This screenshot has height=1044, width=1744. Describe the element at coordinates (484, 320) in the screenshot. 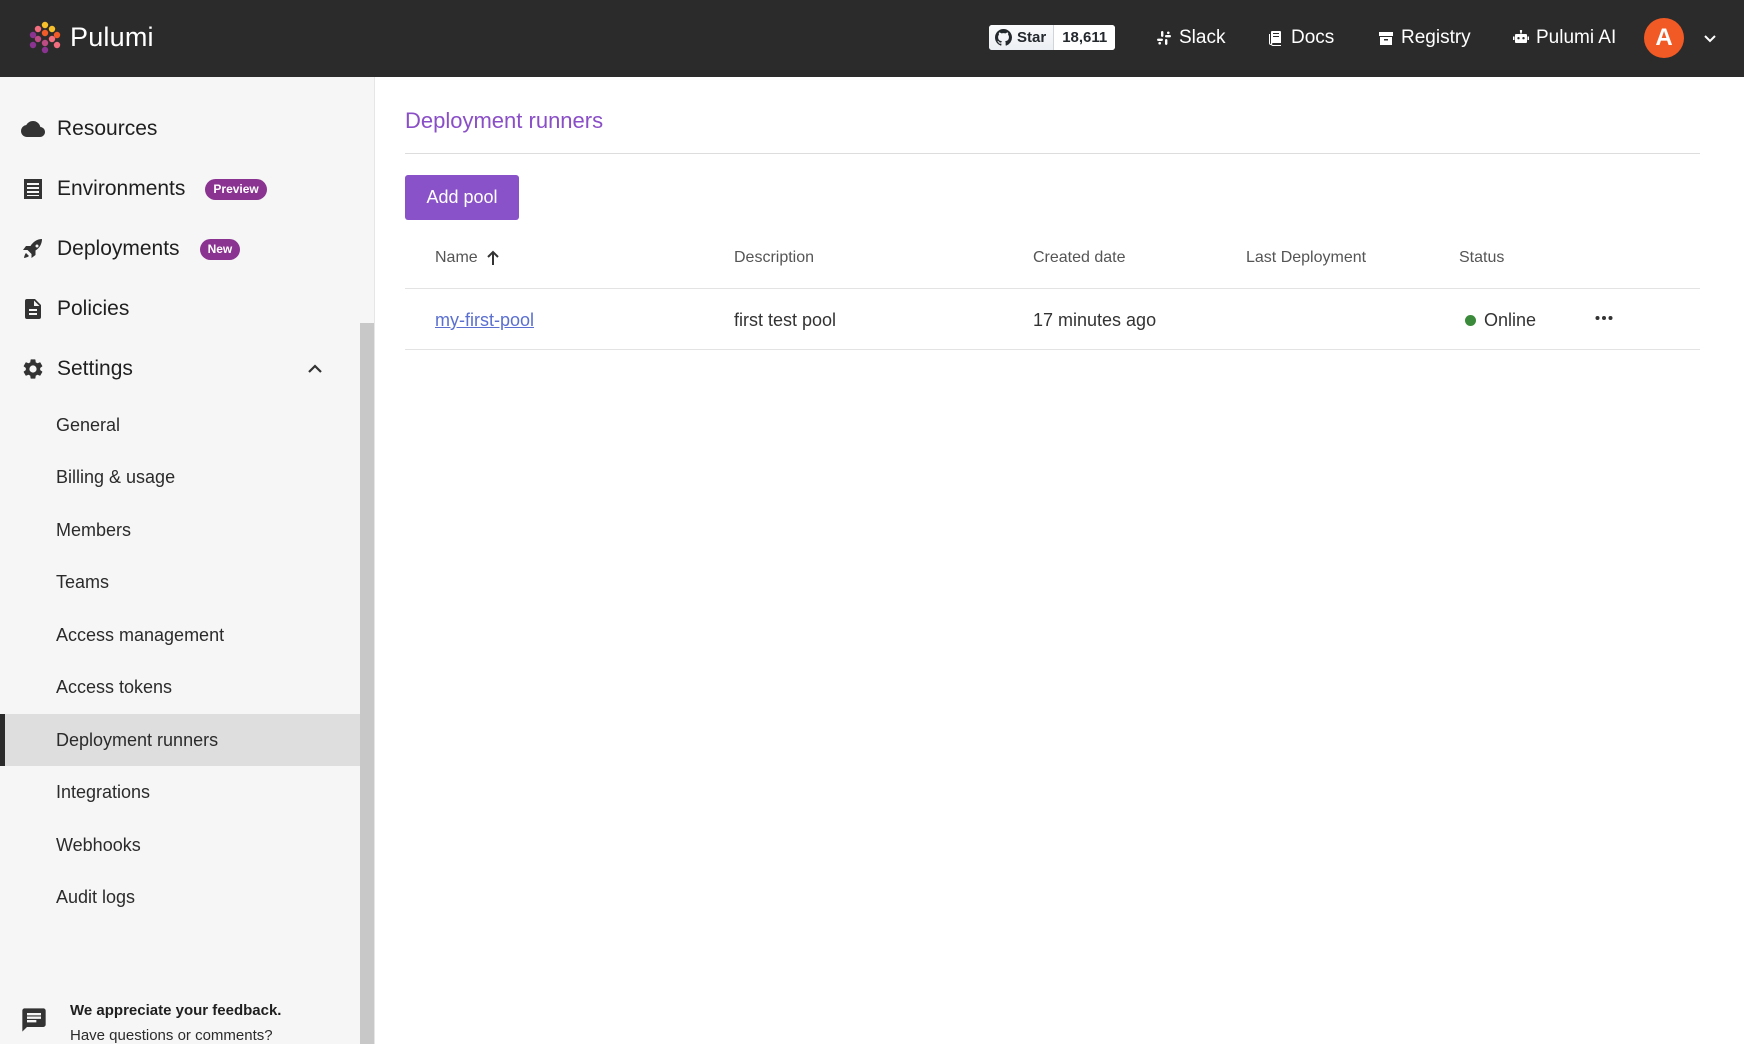

I see `pool-name-link: my-first-pool` at that location.